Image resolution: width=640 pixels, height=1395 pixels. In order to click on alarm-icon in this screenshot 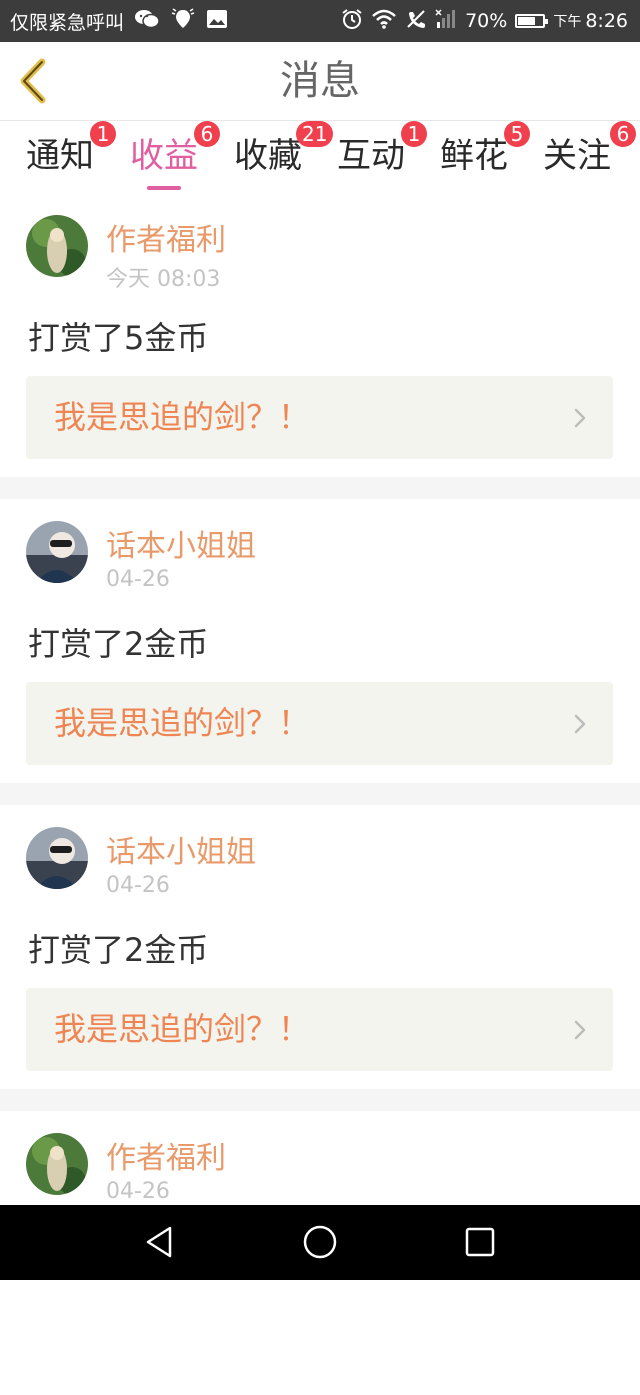, I will do `click(352, 21)`.